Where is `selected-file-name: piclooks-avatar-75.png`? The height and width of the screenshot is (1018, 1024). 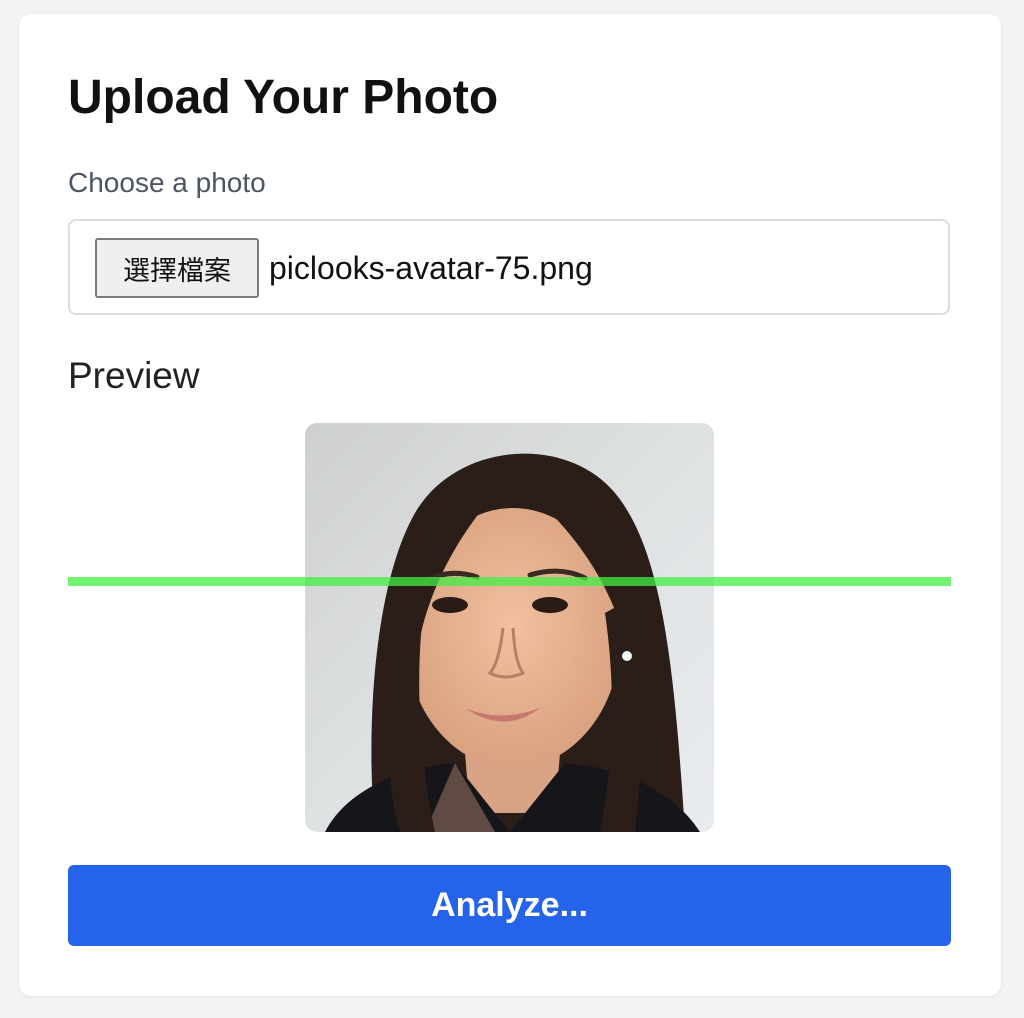 selected-file-name: piclooks-avatar-75.png is located at coordinates (431, 268).